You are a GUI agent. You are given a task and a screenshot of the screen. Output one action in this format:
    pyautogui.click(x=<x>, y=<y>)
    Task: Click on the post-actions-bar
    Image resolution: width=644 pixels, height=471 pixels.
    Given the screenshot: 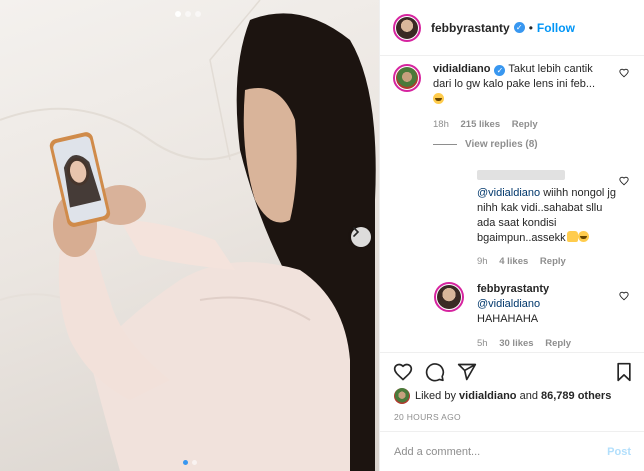 What is the action you would take?
    pyautogui.click(x=512, y=372)
    